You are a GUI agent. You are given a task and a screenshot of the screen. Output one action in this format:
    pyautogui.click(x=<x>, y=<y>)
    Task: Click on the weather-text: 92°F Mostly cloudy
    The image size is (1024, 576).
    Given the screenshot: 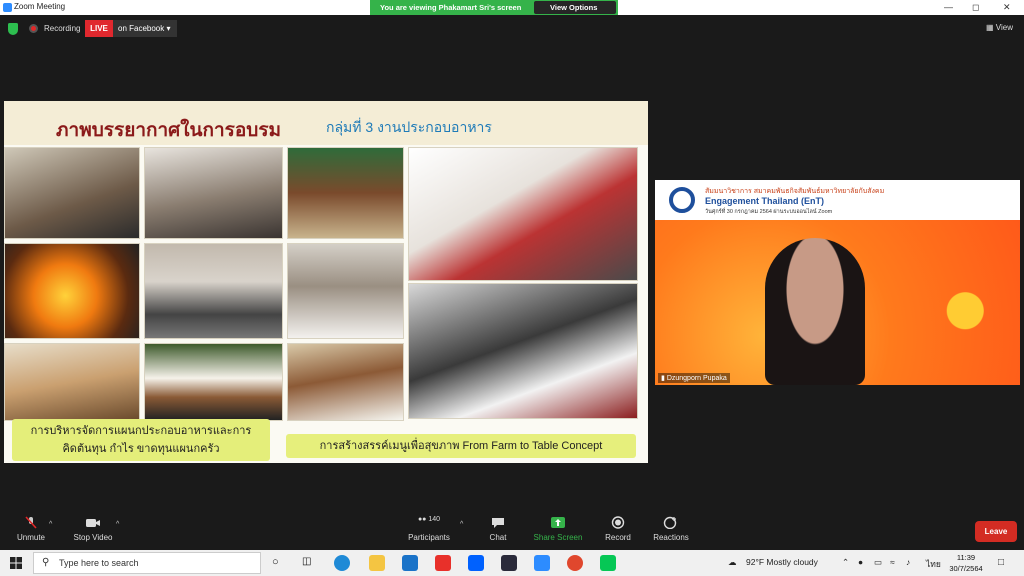 What is the action you would take?
    pyautogui.click(x=782, y=562)
    